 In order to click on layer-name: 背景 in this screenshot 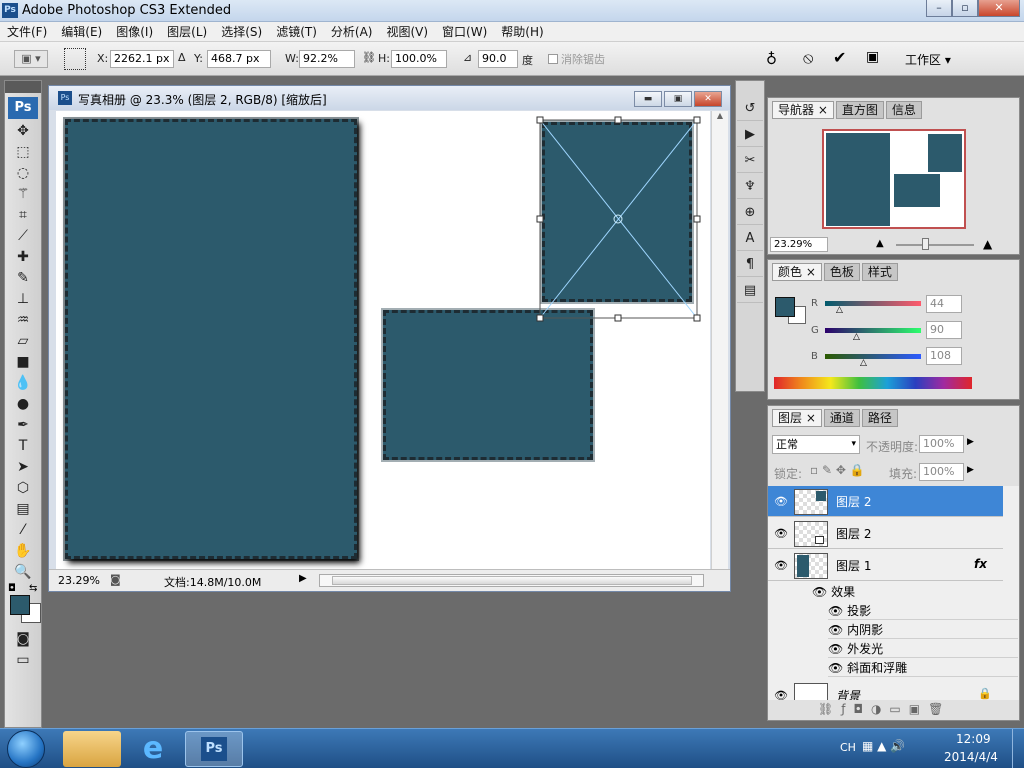, I will do `click(848, 693)`.